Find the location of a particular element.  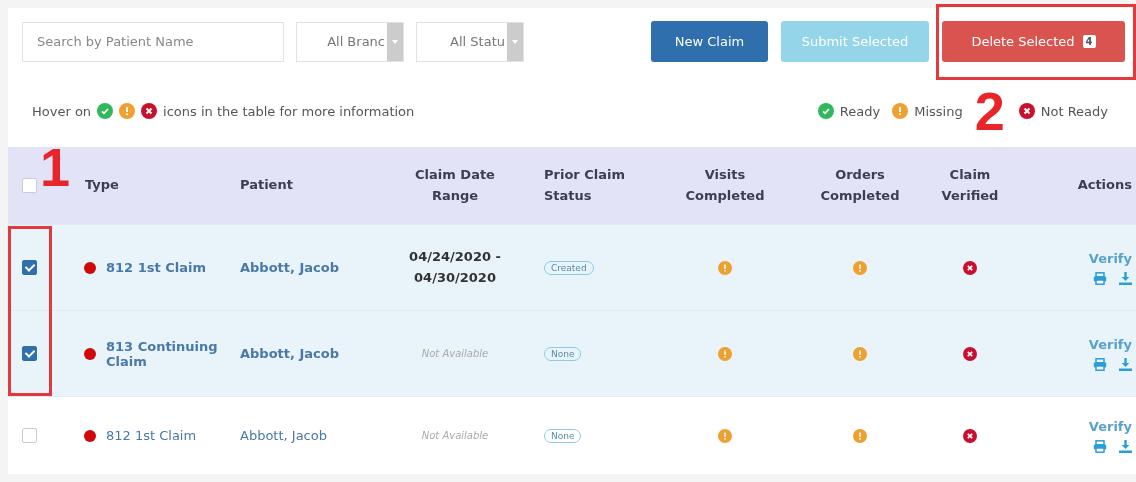

hint-text: Hover on is located at coordinates (62, 111).